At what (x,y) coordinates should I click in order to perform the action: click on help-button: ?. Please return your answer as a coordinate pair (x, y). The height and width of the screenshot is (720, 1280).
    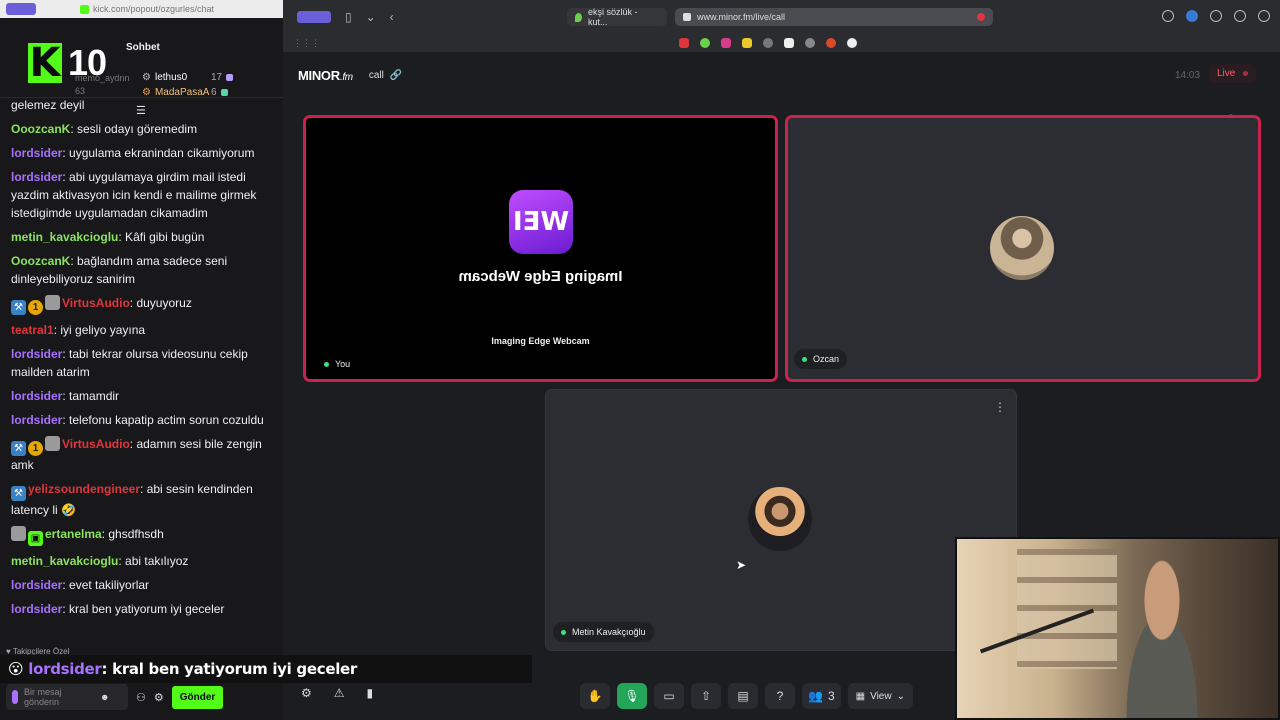
    Looking at the image, I should click on (780, 696).